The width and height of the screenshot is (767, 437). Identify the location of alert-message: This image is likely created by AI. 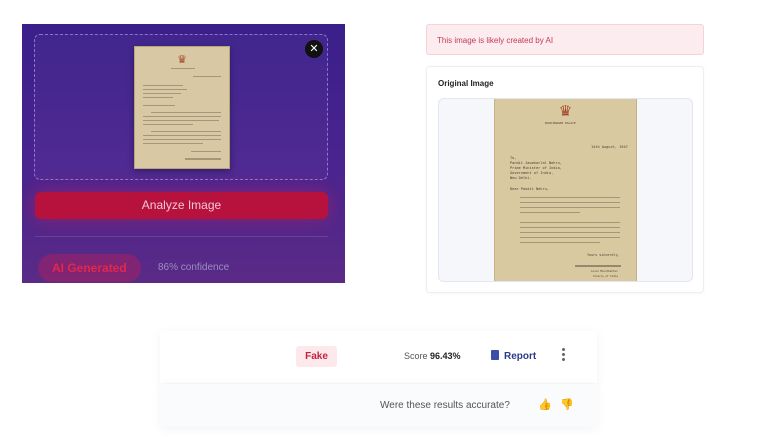
(495, 40).